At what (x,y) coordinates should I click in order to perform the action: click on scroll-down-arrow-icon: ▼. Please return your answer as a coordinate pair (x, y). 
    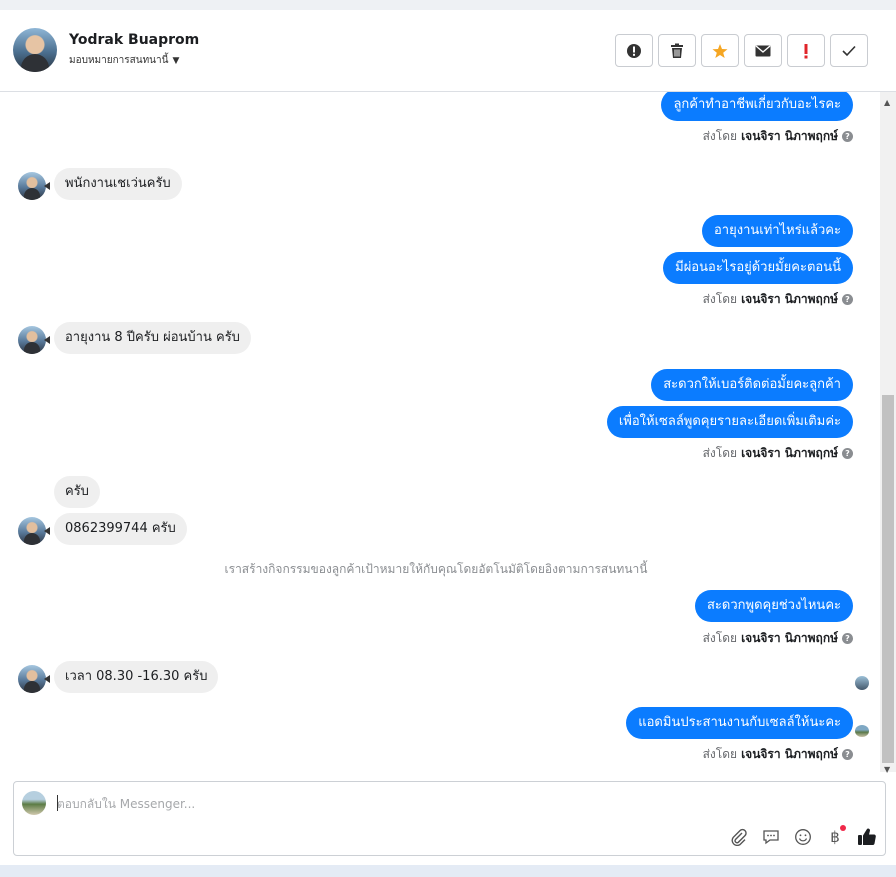
    Looking at the image, I should click on (887, 769).